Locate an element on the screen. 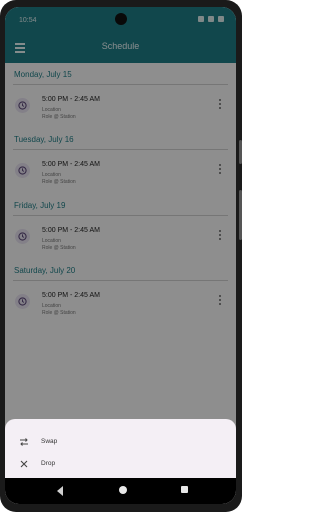  recents-icon is located at coordinates (184, 489).